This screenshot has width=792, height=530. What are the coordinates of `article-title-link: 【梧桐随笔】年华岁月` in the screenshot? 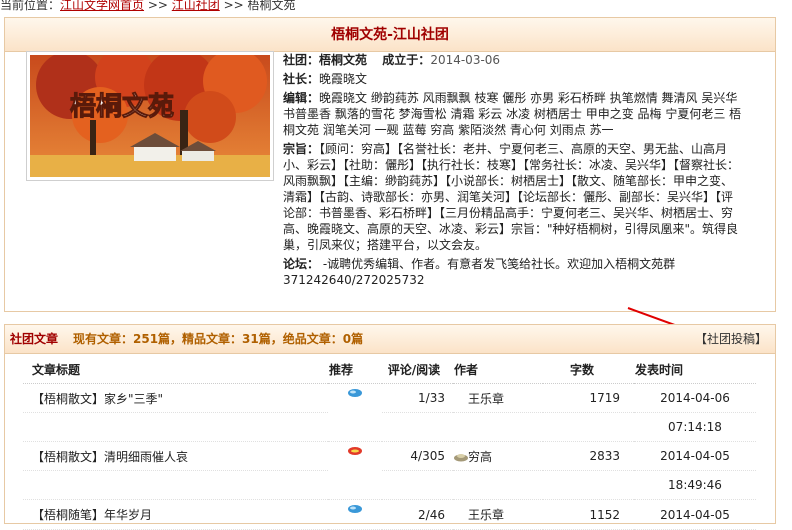 It's located at (92, 515).